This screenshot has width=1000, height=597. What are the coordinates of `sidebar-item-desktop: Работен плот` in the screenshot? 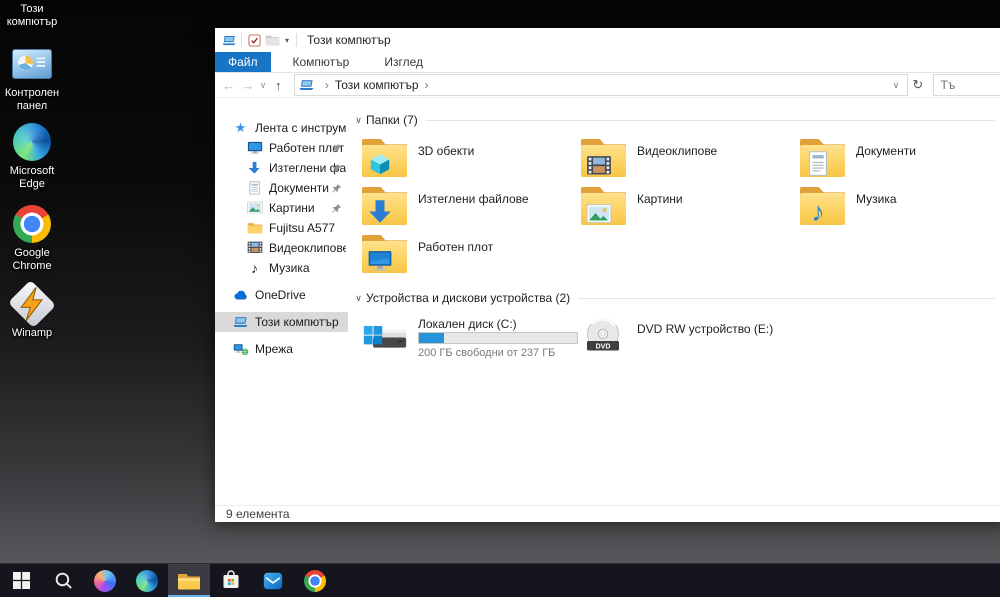 It's located at (281, 148).